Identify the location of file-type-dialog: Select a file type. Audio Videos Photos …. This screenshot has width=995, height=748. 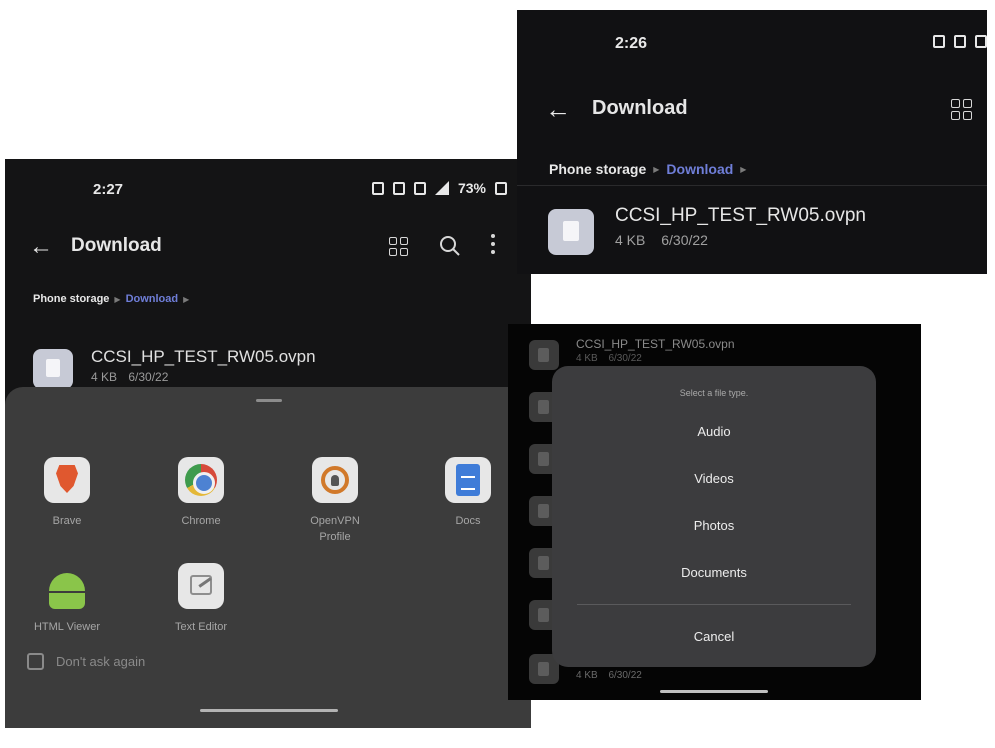
(714, 516).